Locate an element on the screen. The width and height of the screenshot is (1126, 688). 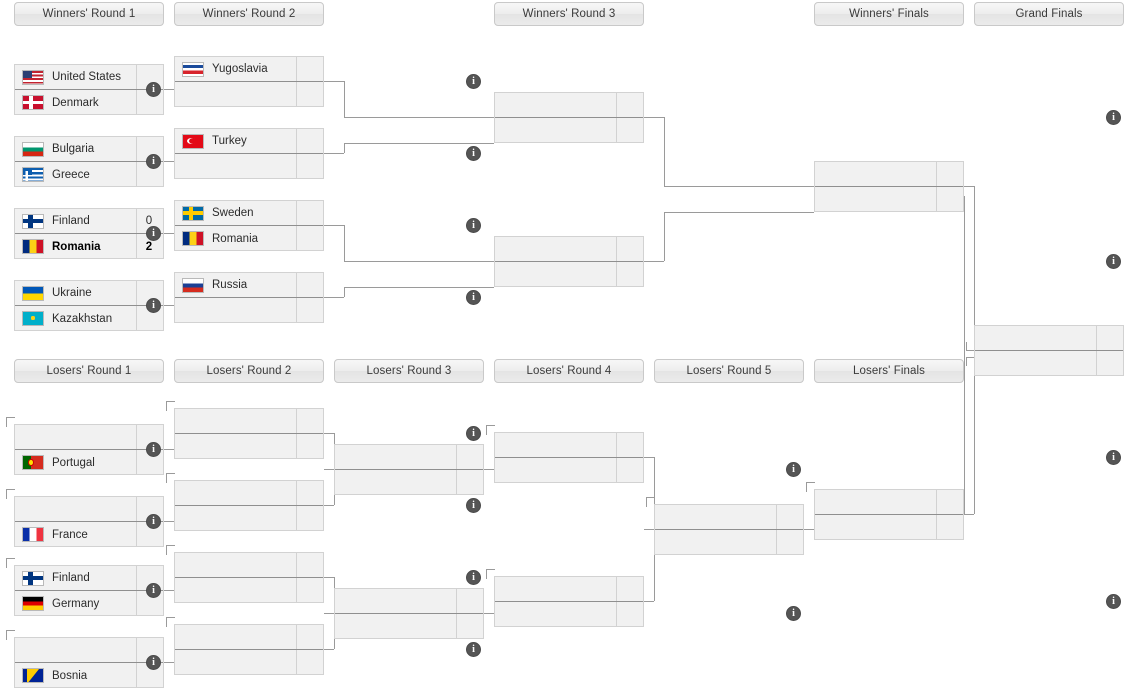
match-losers-r3-1: i is located at coordinates (567, 469).